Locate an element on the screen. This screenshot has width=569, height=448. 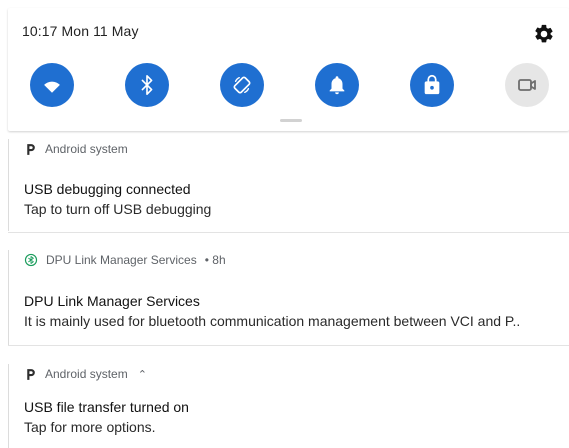
wifi-tile is located at coordinates (52, 85).